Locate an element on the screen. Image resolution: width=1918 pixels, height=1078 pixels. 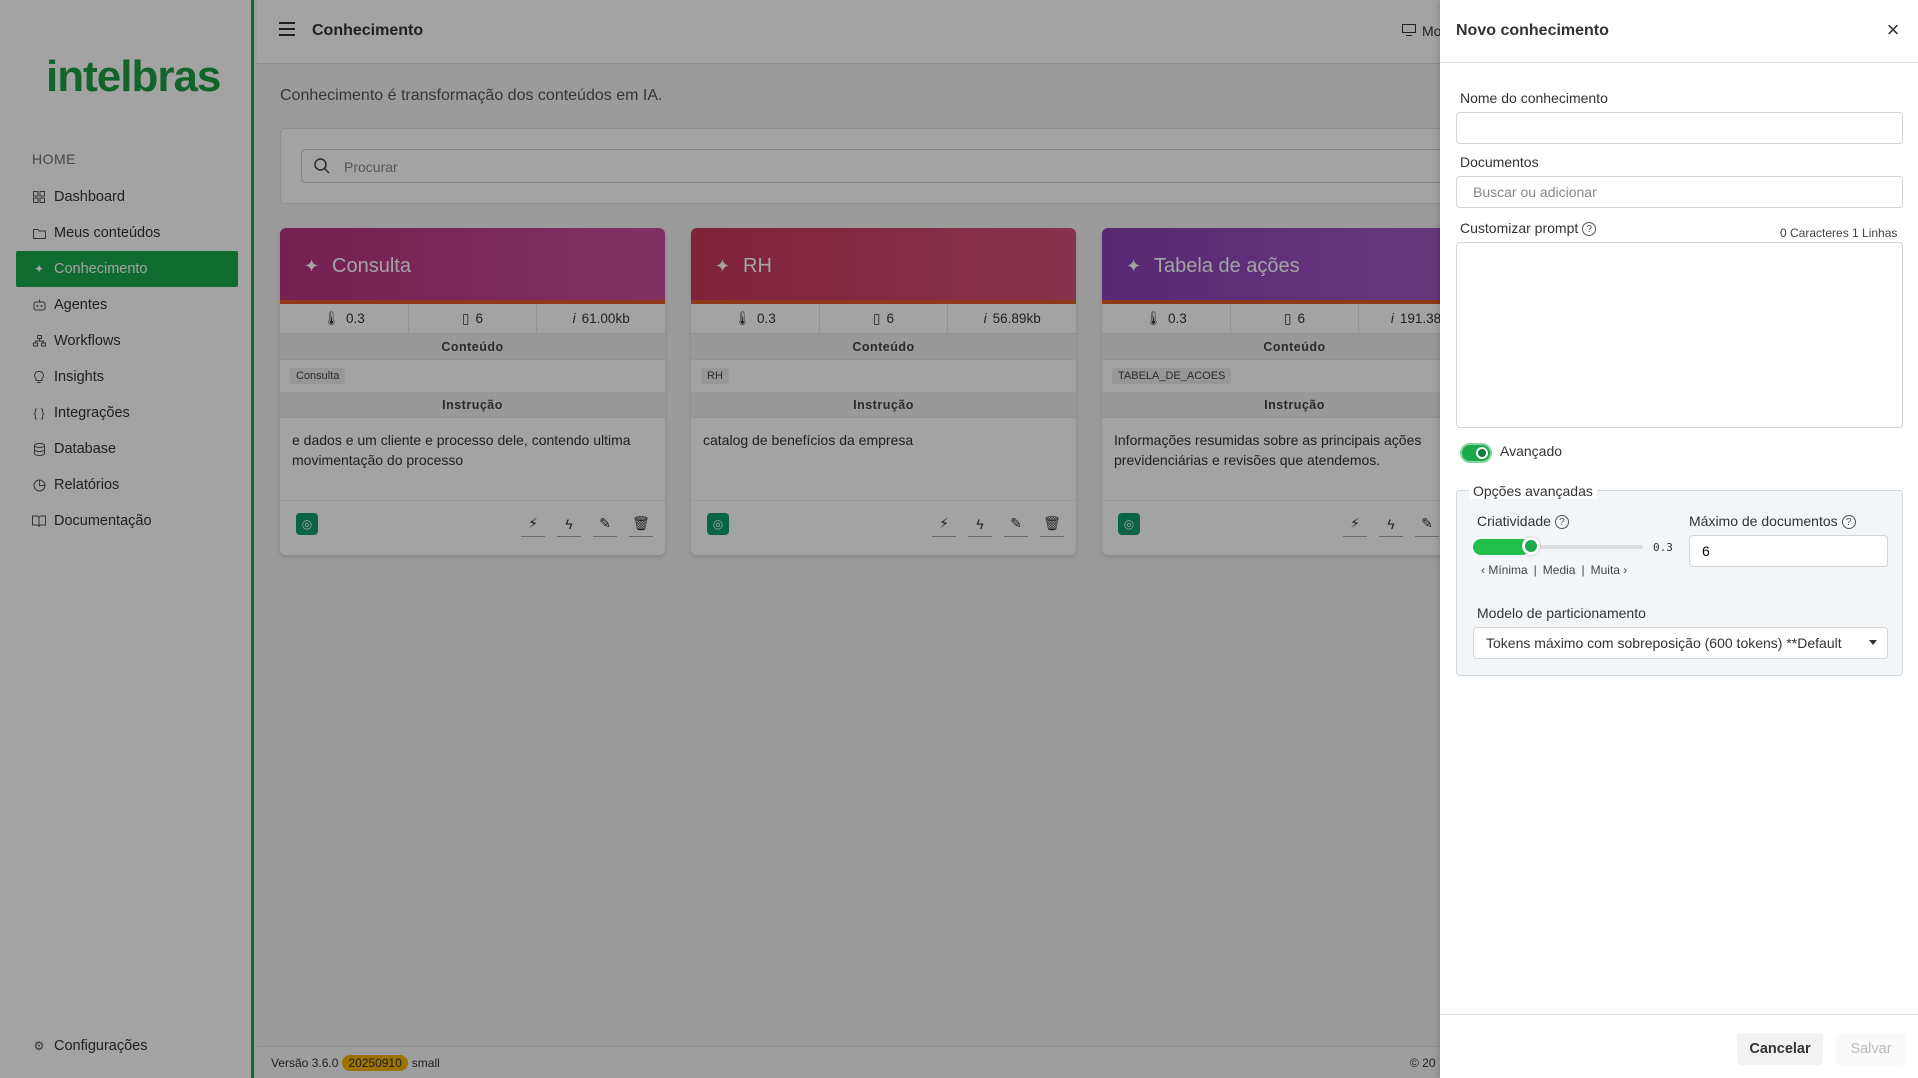
caret-down-icon is located at coordinates (1873, 642).